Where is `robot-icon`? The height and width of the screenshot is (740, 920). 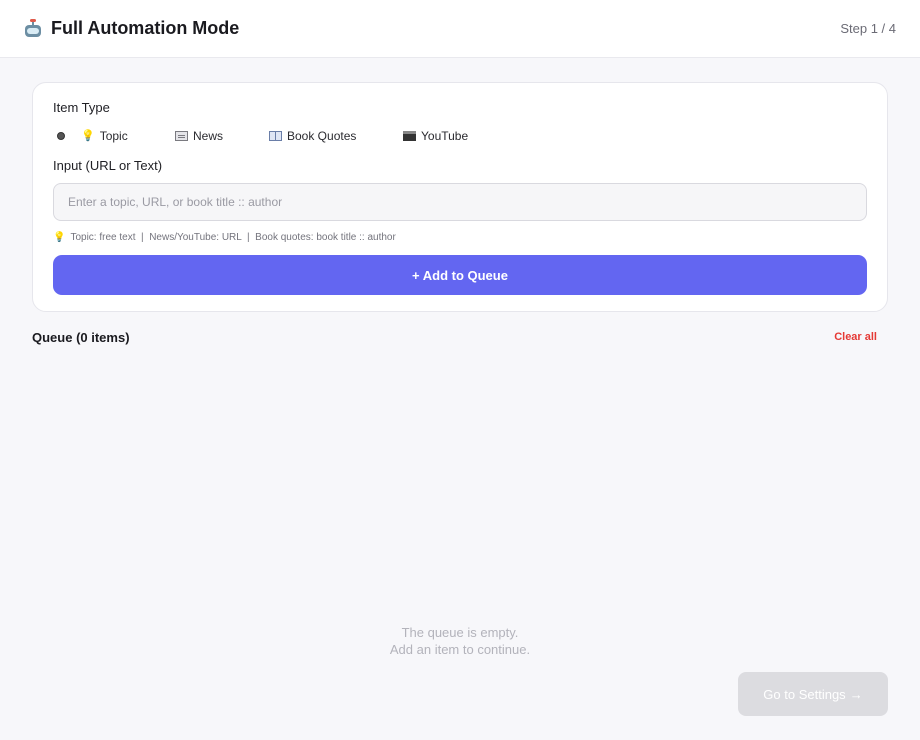 robot-icon is located at coordinates (33, 28).